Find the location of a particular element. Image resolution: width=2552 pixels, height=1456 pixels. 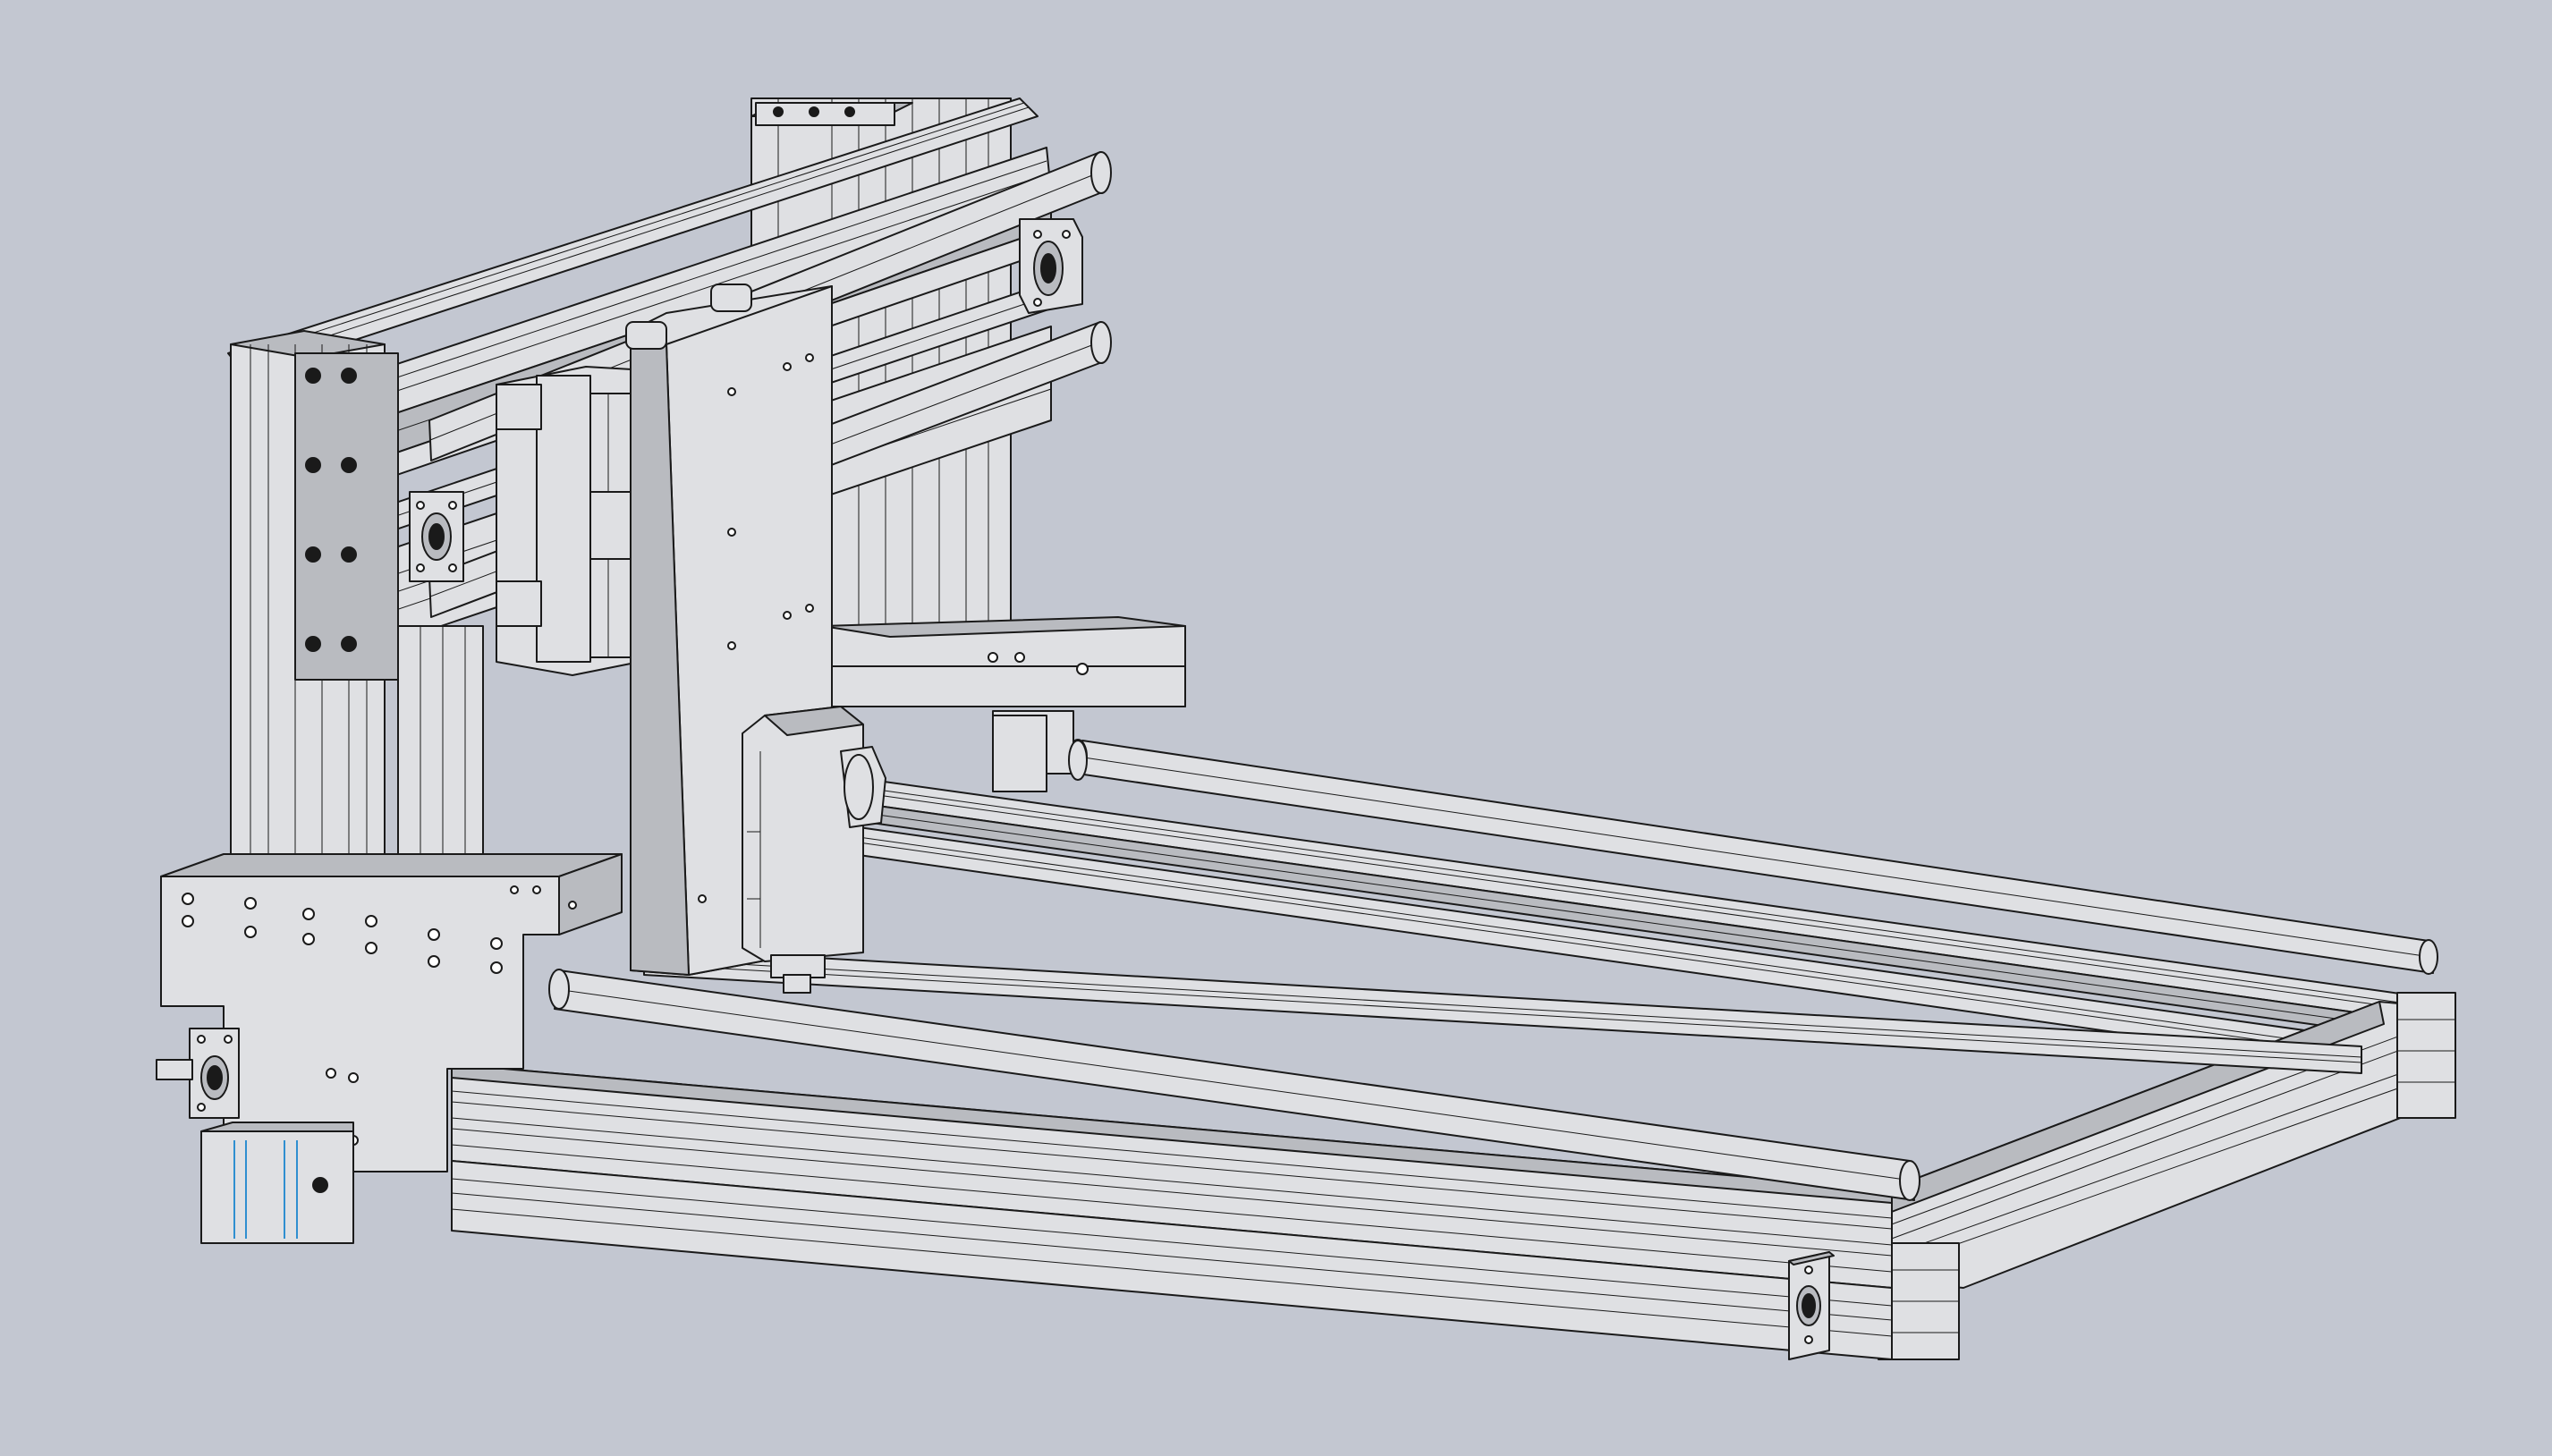

bearing-block-top-right is located at coordinates (1051, 266).